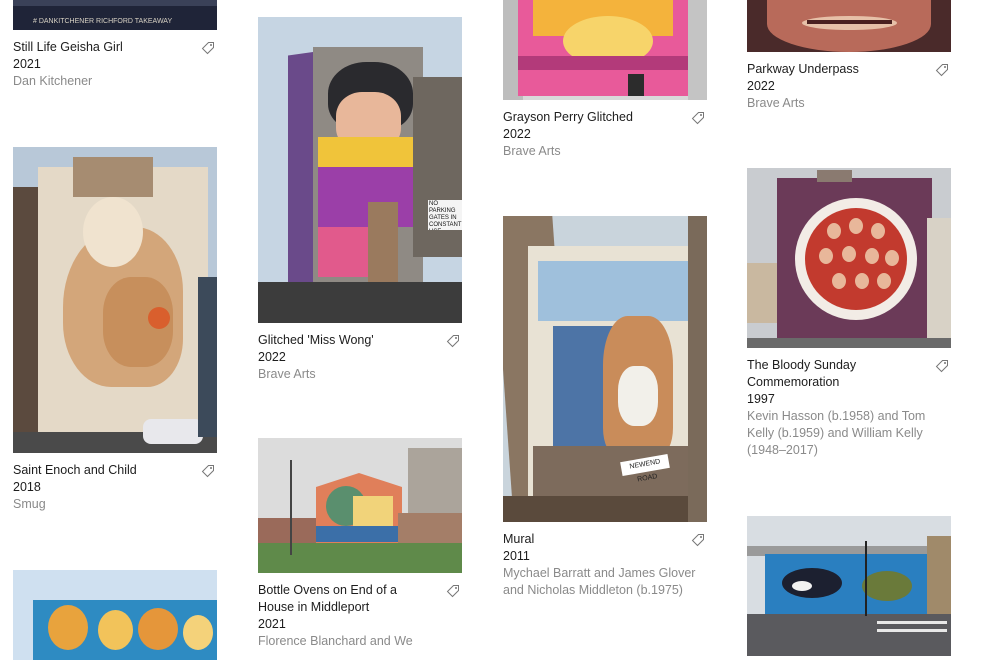 The width and height of the screenshot is (1000, 660). I want to click on artwork-title: Mural, so click(605, 539).